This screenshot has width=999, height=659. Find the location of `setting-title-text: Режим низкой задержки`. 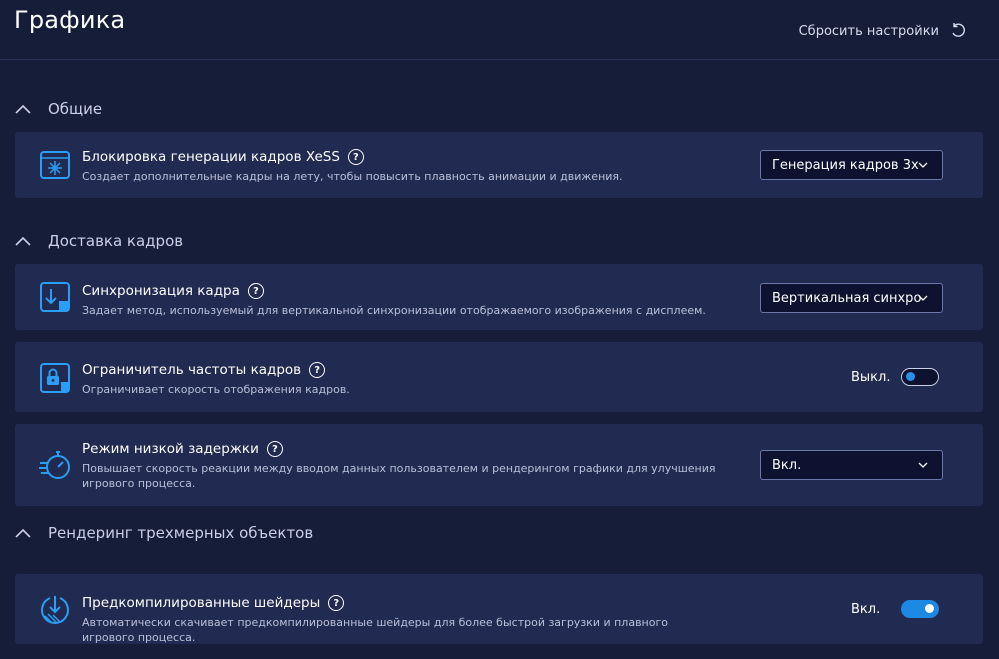

setting-title-text: Режим низкой задержки is located at coordinates (170, 449).